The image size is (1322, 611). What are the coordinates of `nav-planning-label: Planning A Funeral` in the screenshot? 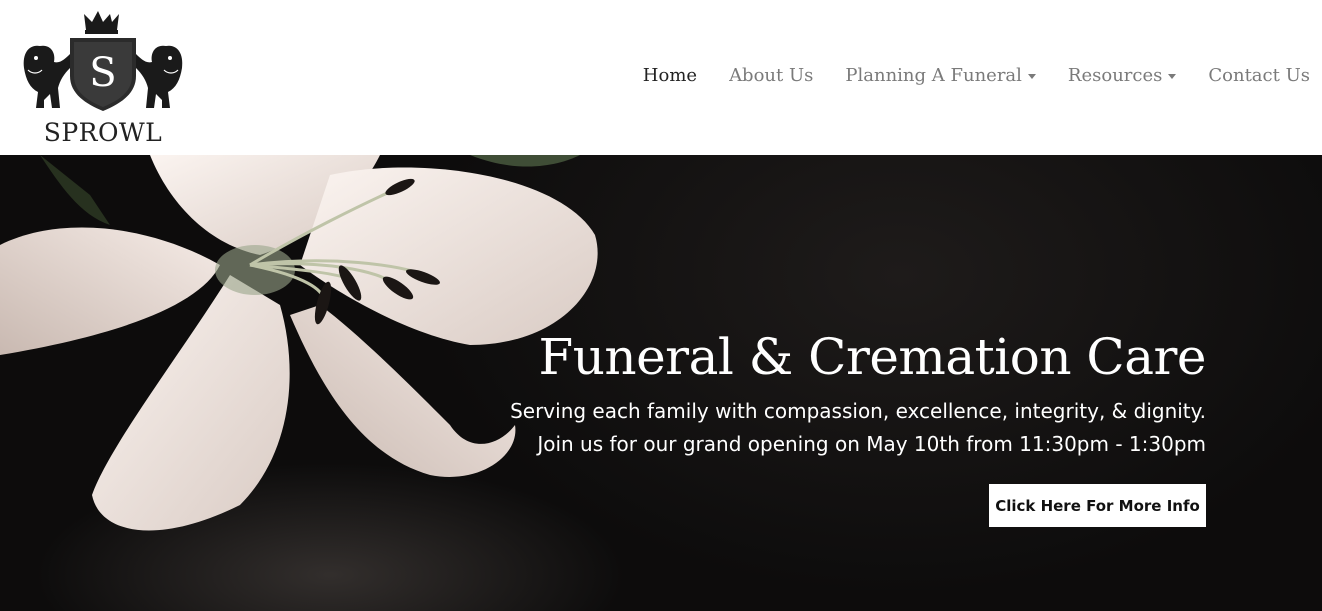 It's located at (933, 75).